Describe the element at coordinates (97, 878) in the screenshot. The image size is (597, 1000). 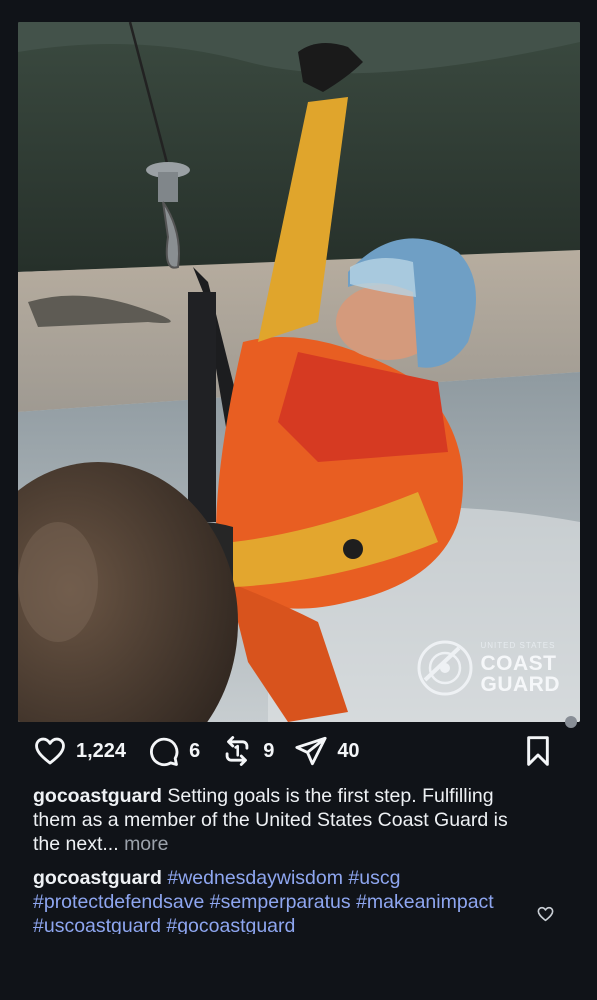
I see `comment-username: gocoastguard` at that location.